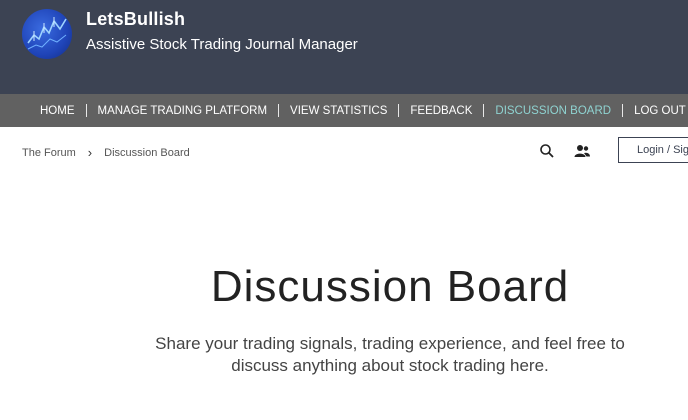 The width and height of the screenshot is (688, 420). What do you see at coordinates (653, 150) in the screenshot?
I see `login-signup-button: Login / Sign up` at bounding box center [653, 150].